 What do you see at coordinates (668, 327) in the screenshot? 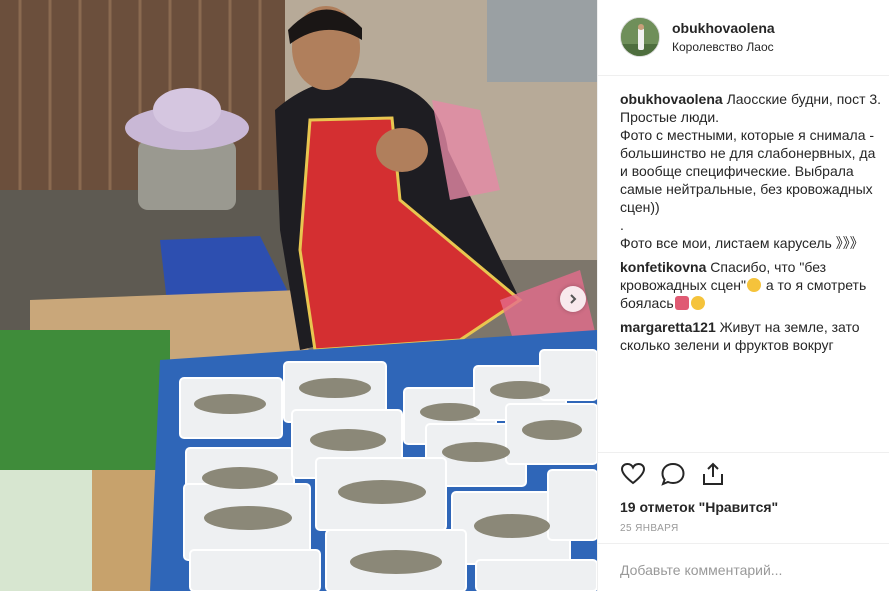
I see `comment-username: margaretta121` at bounding box center [668, 327].